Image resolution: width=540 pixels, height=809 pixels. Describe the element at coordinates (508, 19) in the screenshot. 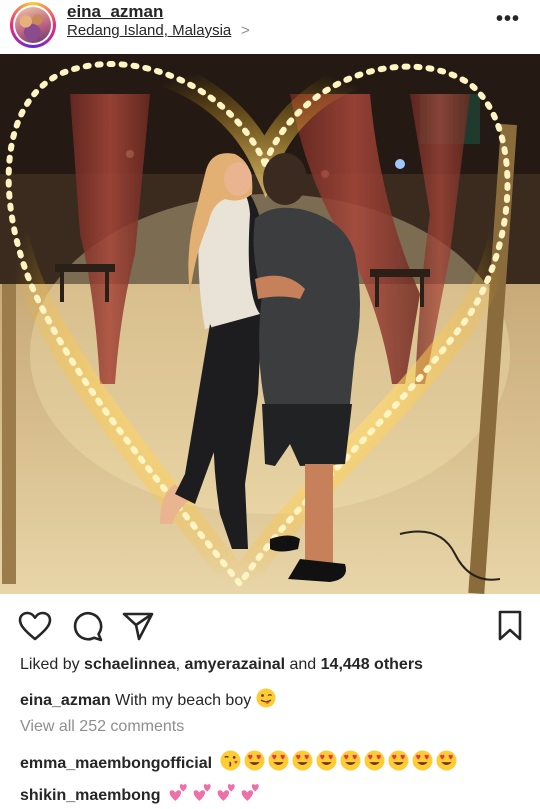

I see `more-horizontal-icon: •••` at that location.